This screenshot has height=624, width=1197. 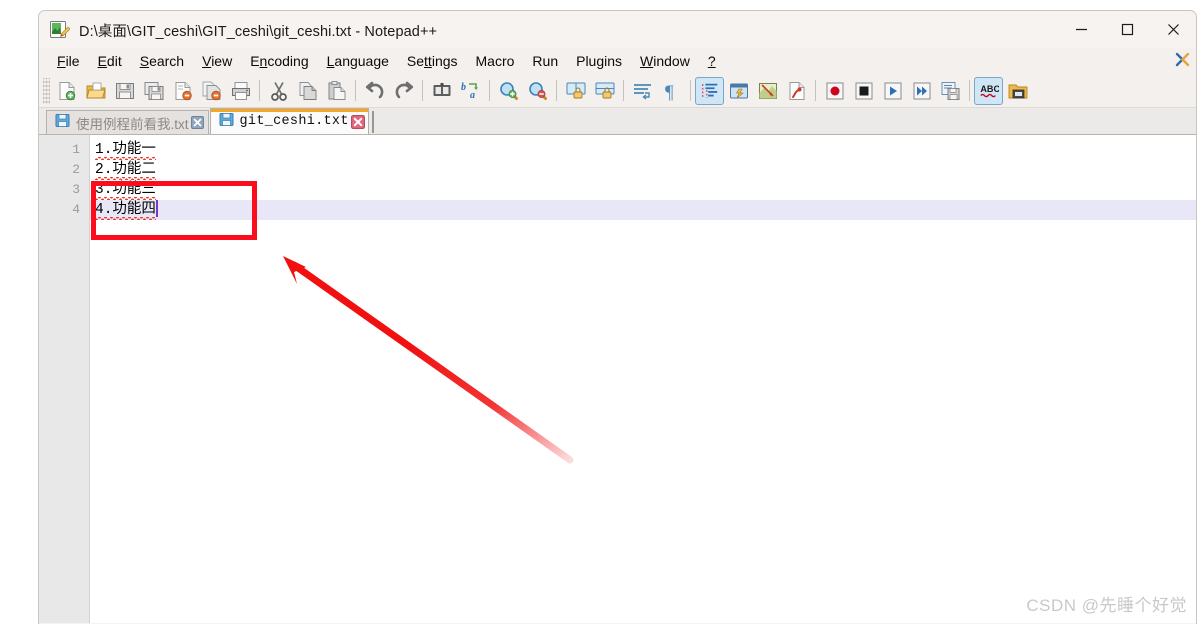 I want to click on paste-icon, so click(x=336, y=91).